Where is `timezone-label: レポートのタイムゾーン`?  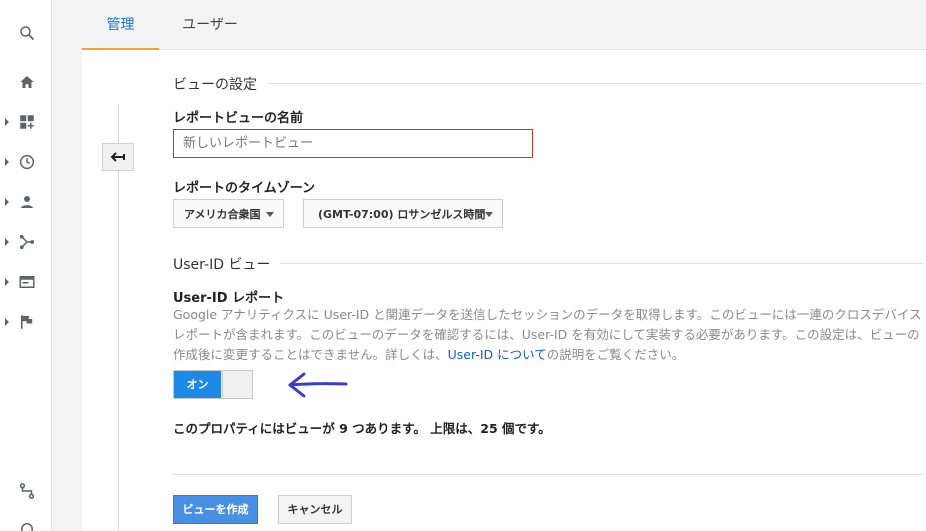 timezone-label: レポートのタイムゾーン is located at coordinates (244, 188).